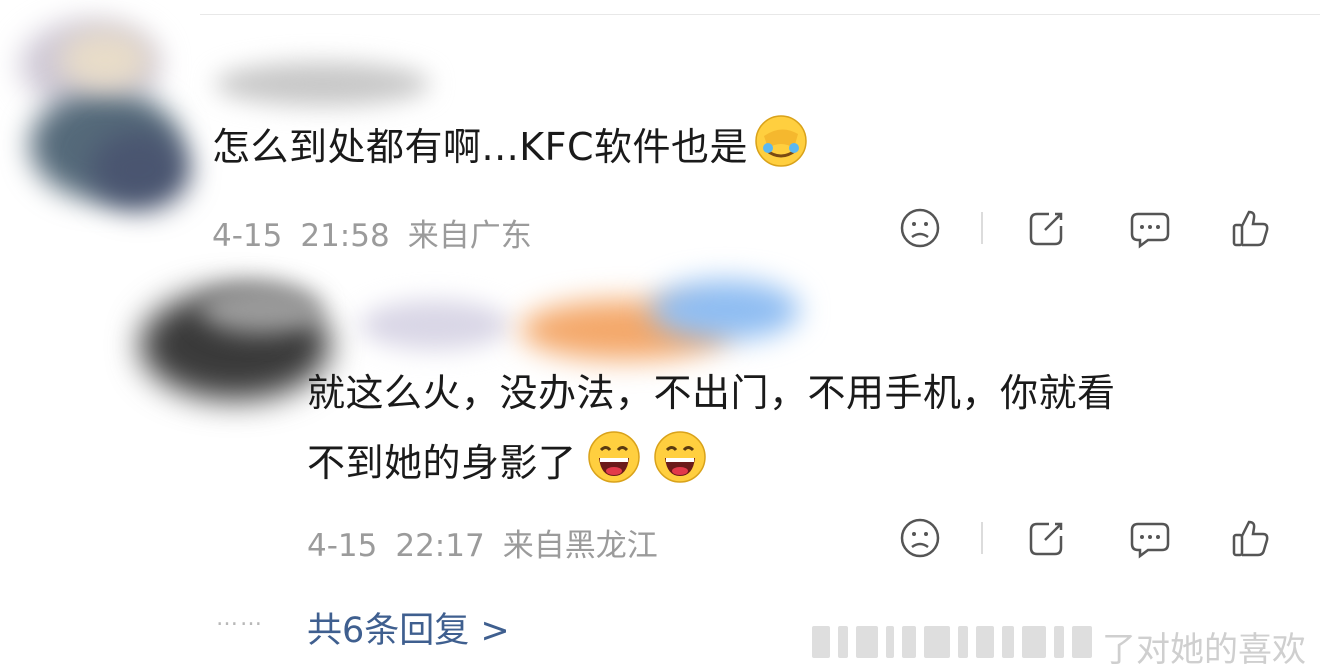 This screenshot has width=1320, height=672. Describe the element at coordinates (580, 546) in the screenshot. I see `comment-location: 来自黑龙江` at that location.